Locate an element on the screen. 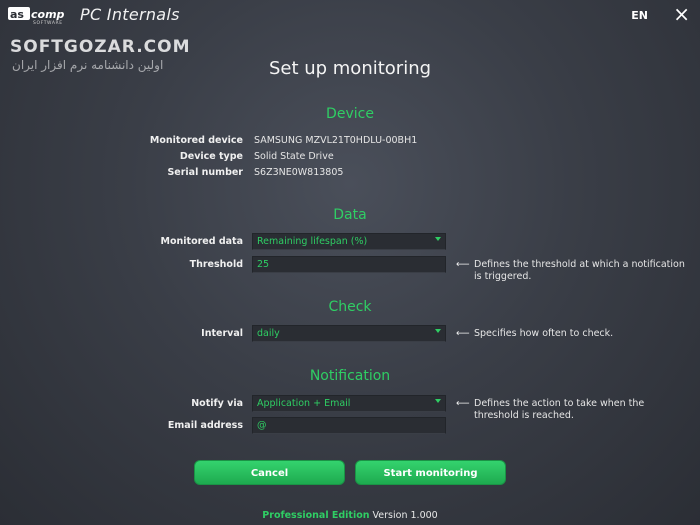  interval-hint: ⟵ Specifies how often to check. is located at coordinates (572, 334).